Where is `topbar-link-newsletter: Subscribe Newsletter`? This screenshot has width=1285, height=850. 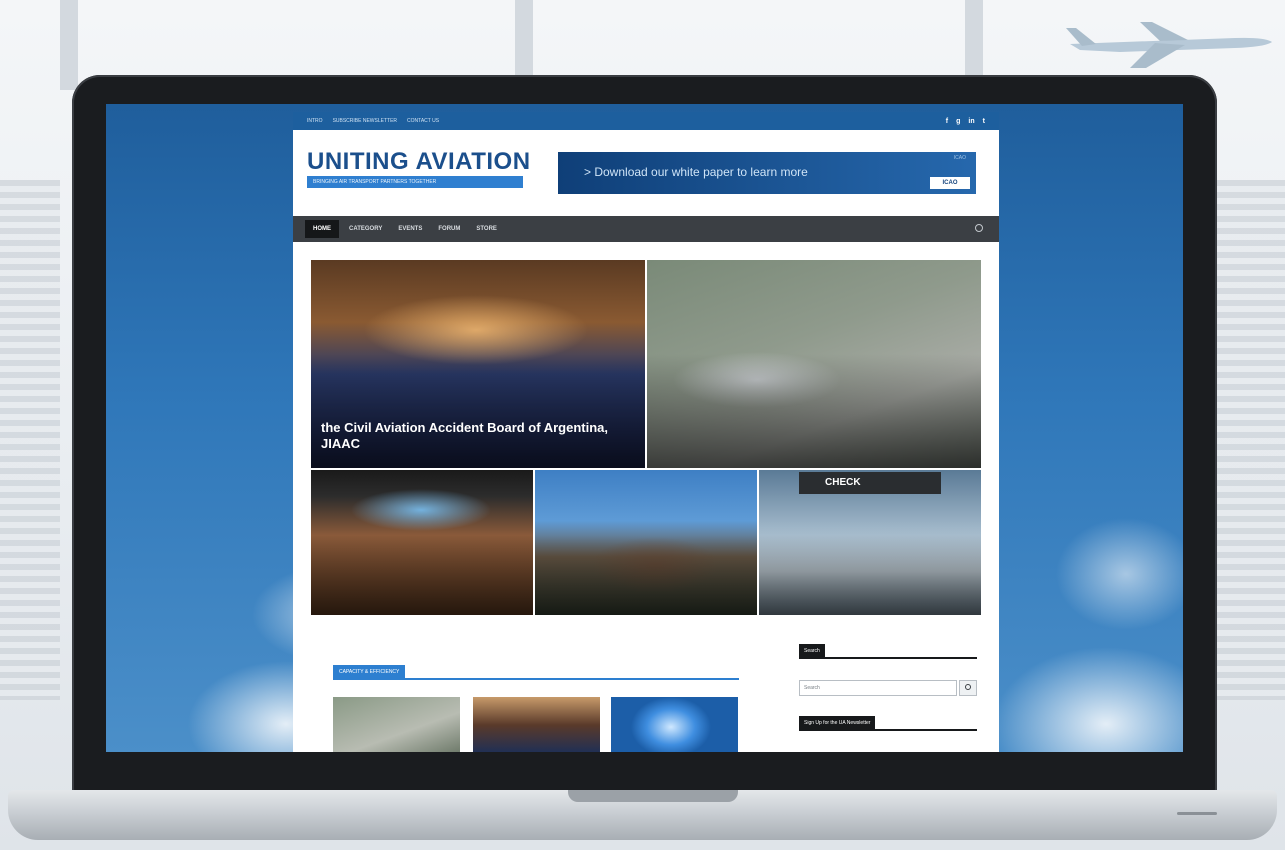 topbar-link-newsletter: Subscribe Newsletter is located at coordinates (365, 121).